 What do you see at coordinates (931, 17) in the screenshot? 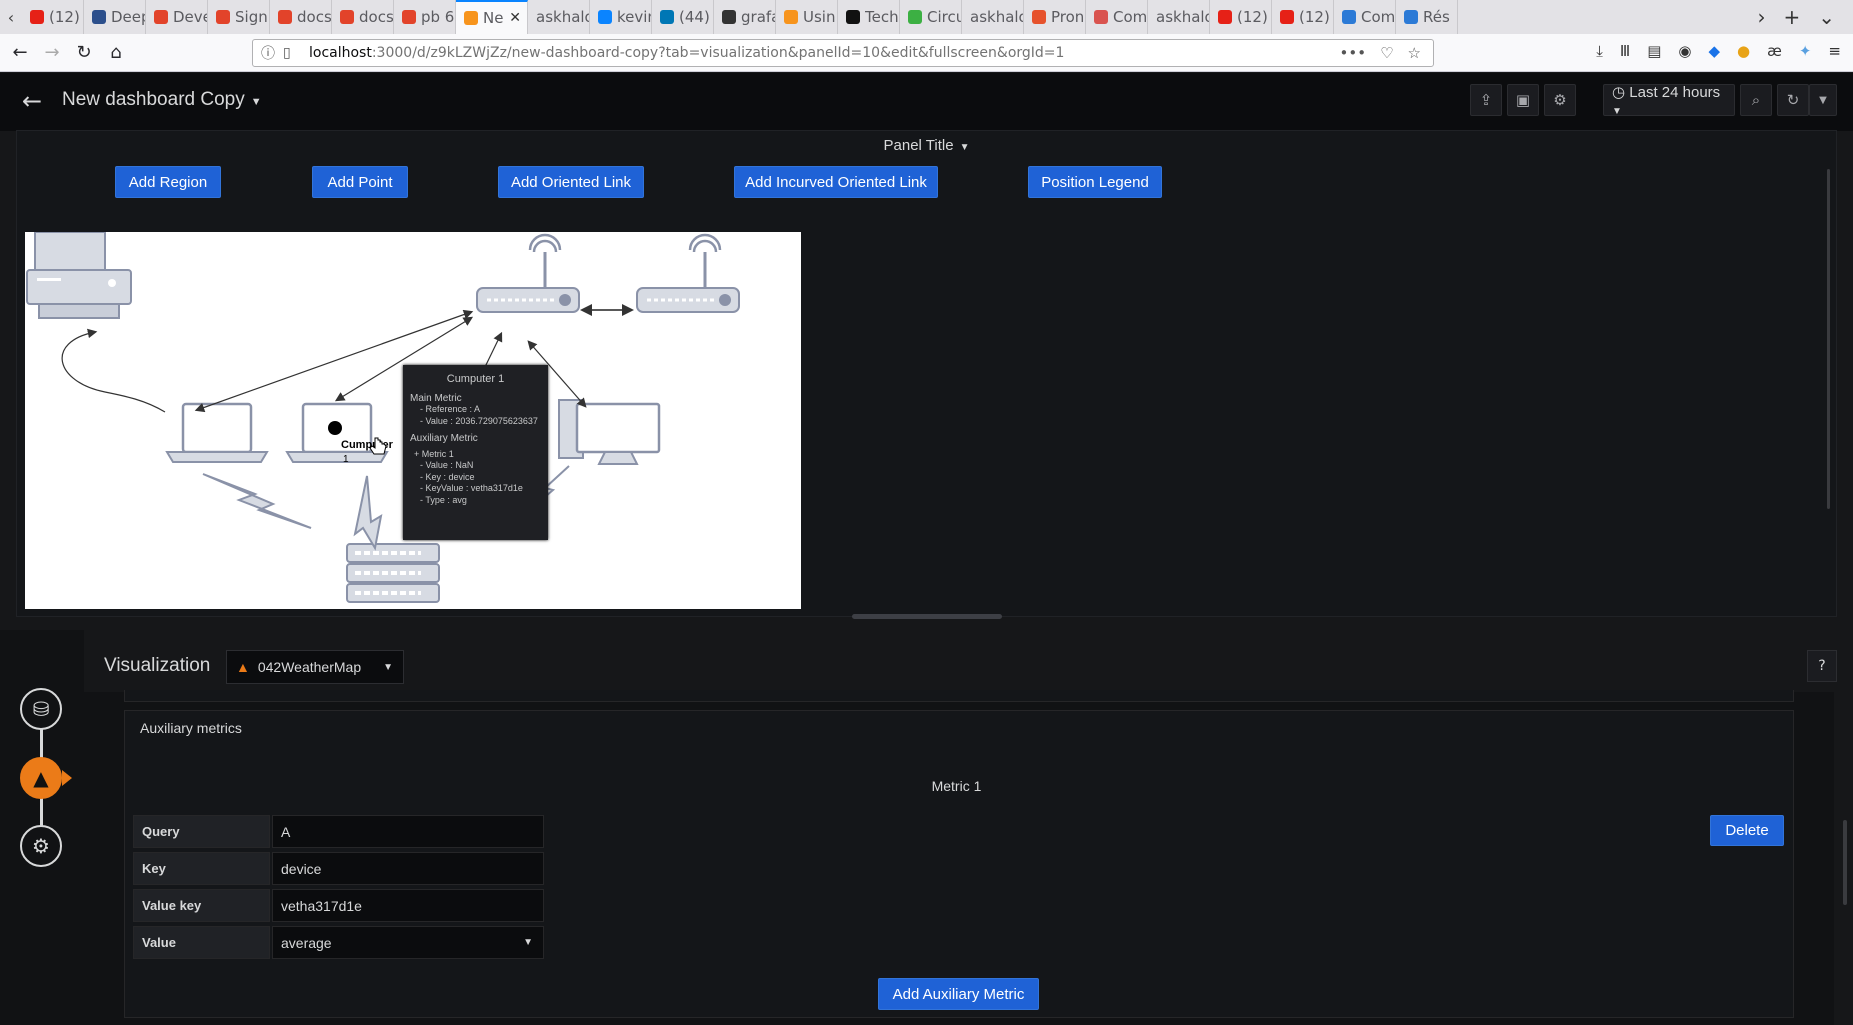
I see `browser-tab: Circu` at bounding box center [931, 17].